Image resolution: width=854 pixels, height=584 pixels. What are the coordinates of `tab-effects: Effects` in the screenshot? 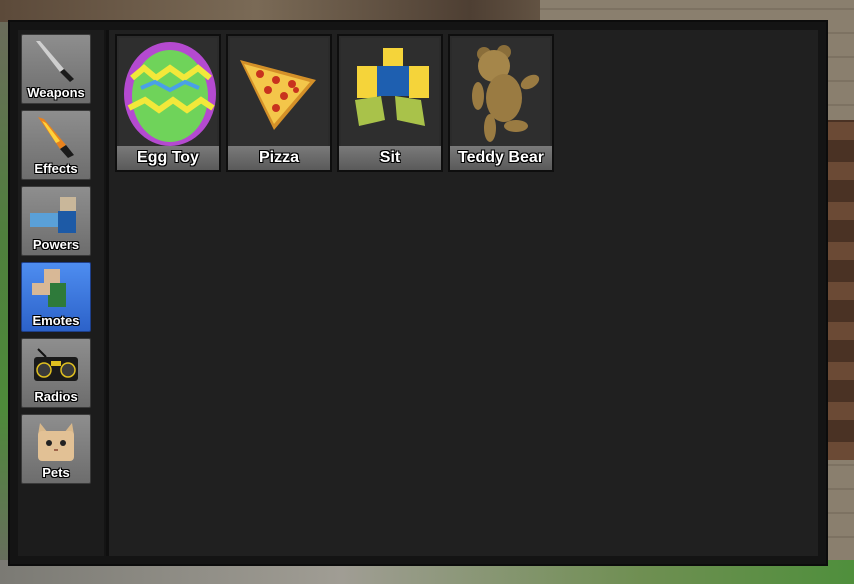 It's located at (56, 145).